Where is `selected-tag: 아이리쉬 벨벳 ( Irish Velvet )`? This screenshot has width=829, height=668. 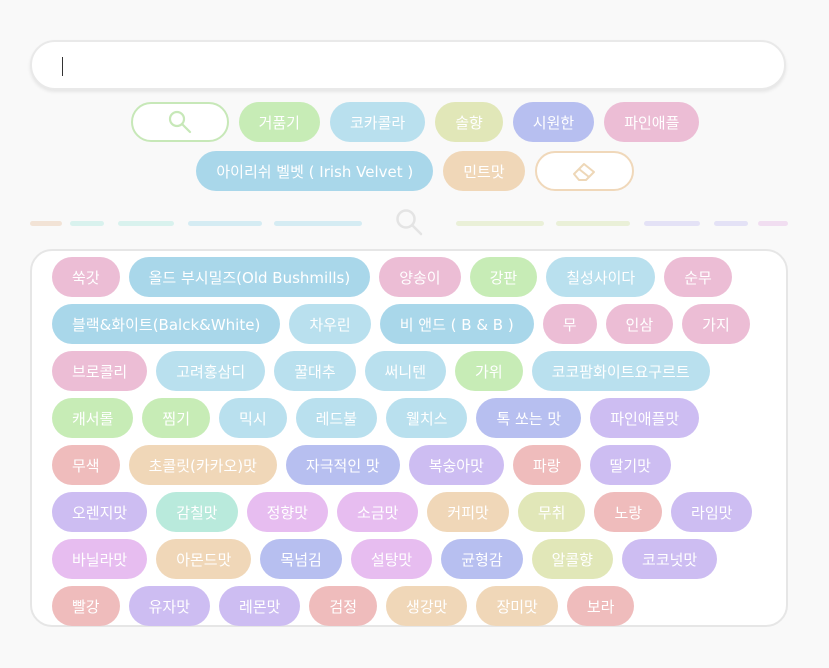 selected-tag: 아이리쉬 벨벳 ( Irish Velvet ) is located at coordinates (315, 171).